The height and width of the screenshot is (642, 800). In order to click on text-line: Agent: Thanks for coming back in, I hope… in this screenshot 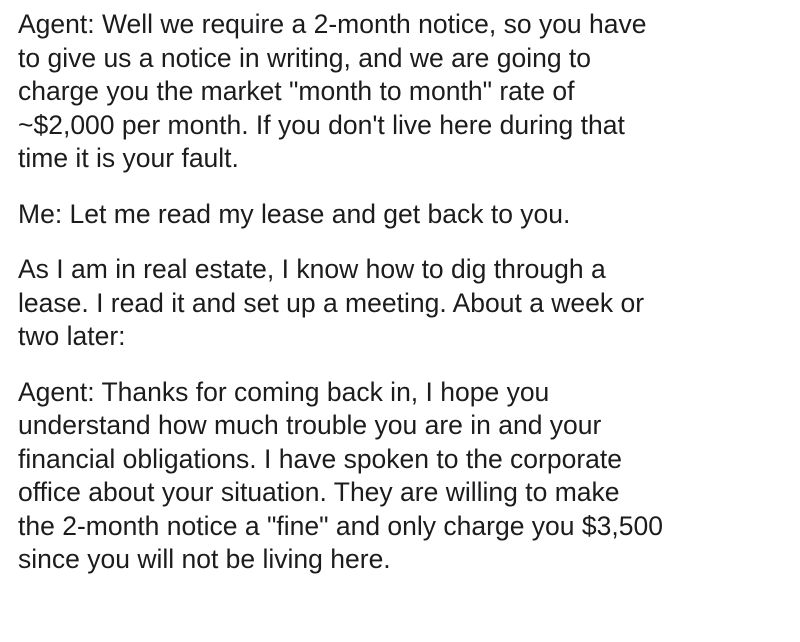, I will do `click(284, 391)`.